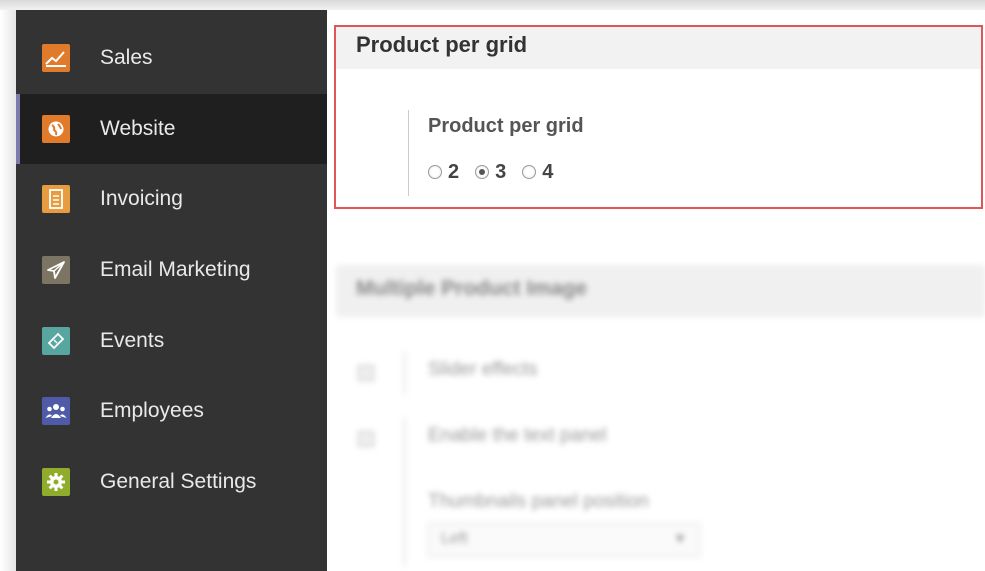  I want to click on left-shadow, so click(8, 290).